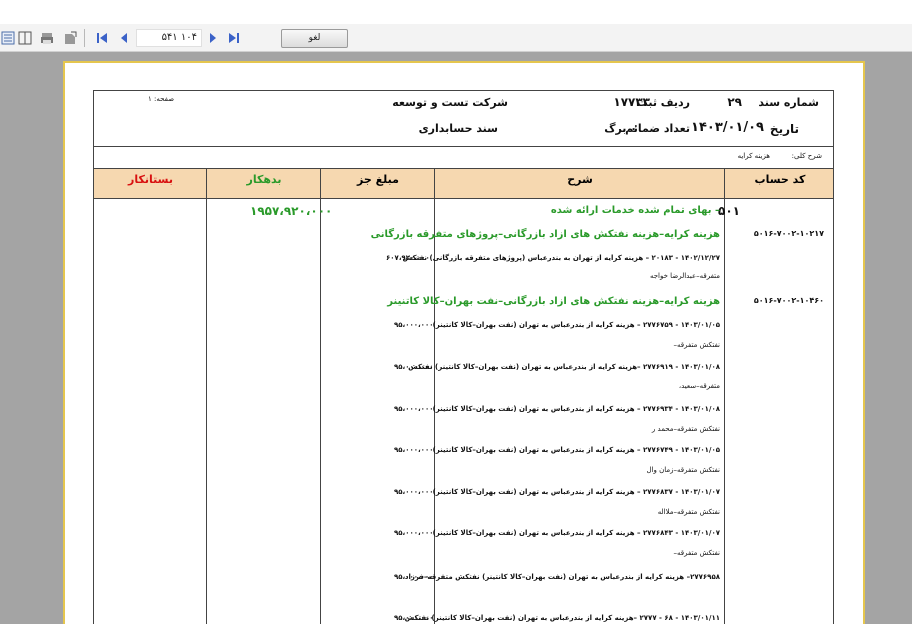 The width and height of the screenshot is (912, 624). I want to click on toolbar-separator, so click(84, 38).